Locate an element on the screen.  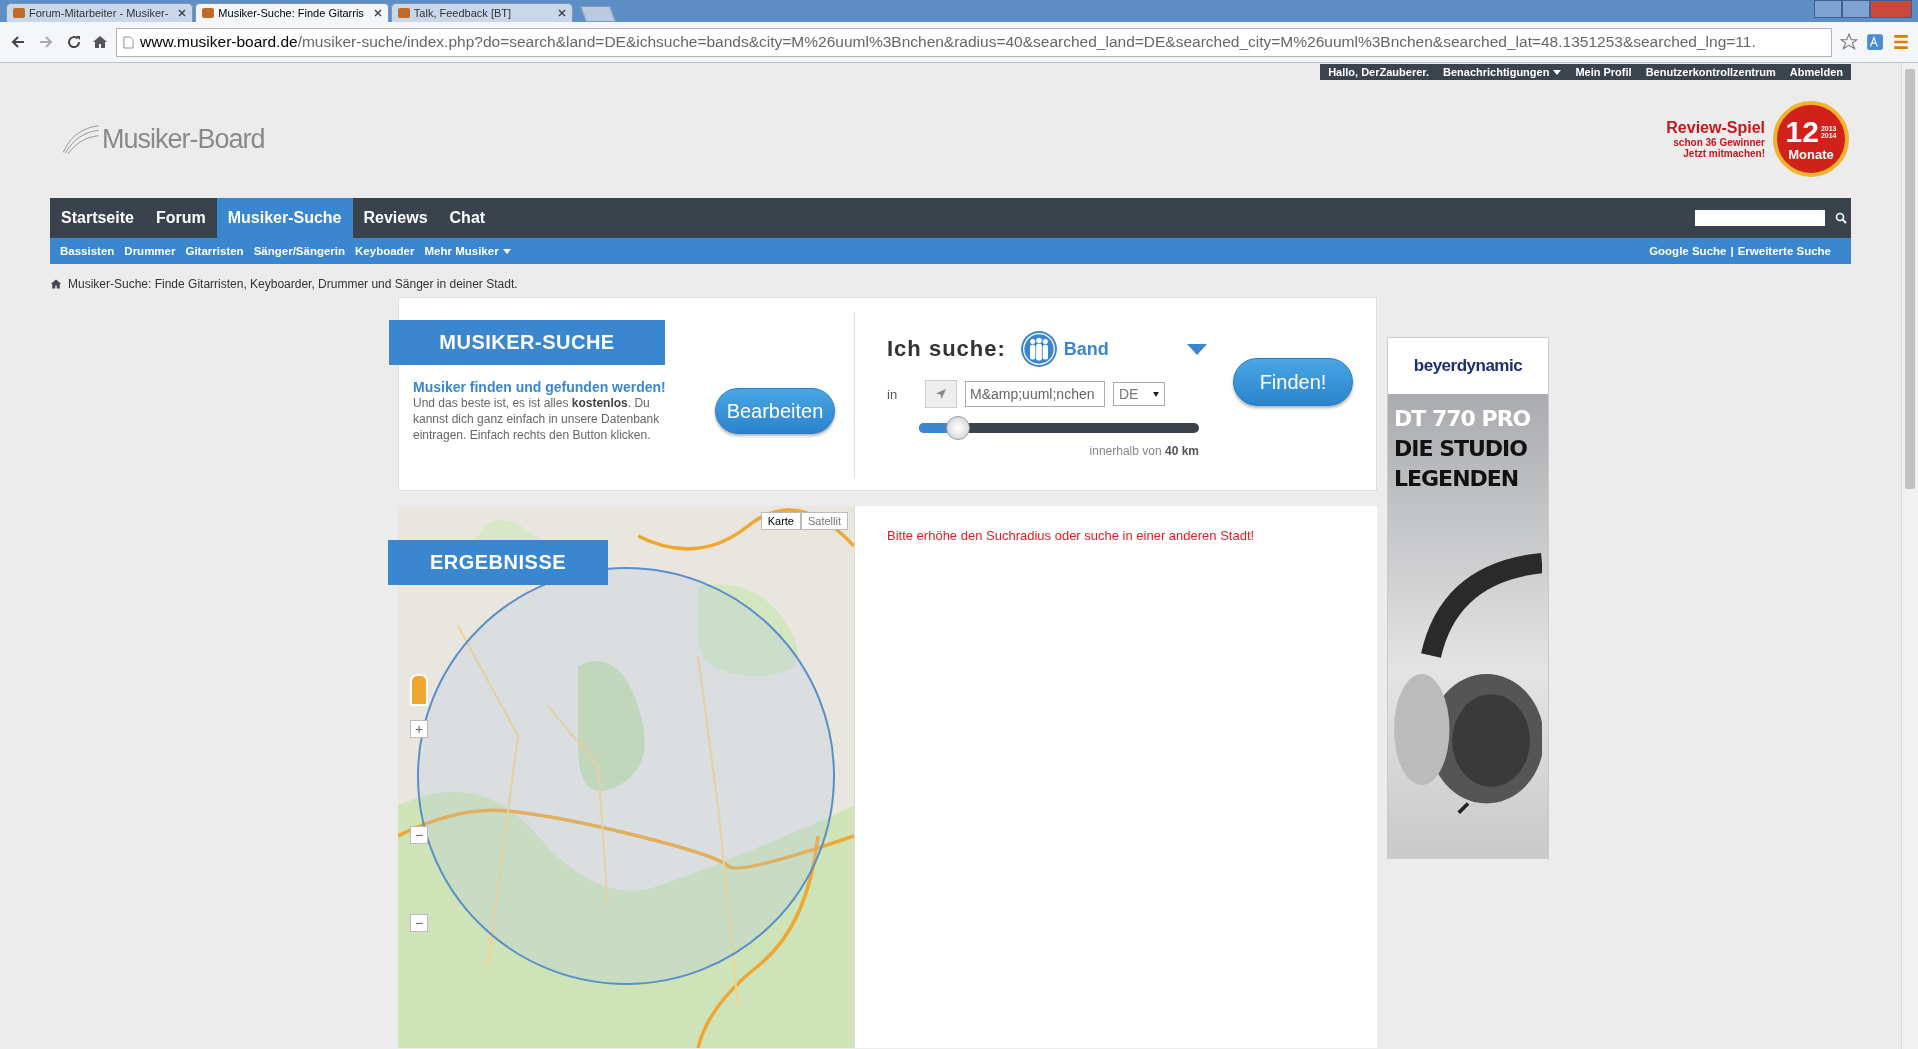
sub-nav-link: Sänger/Sängerin is located at coordinates (299, 251).